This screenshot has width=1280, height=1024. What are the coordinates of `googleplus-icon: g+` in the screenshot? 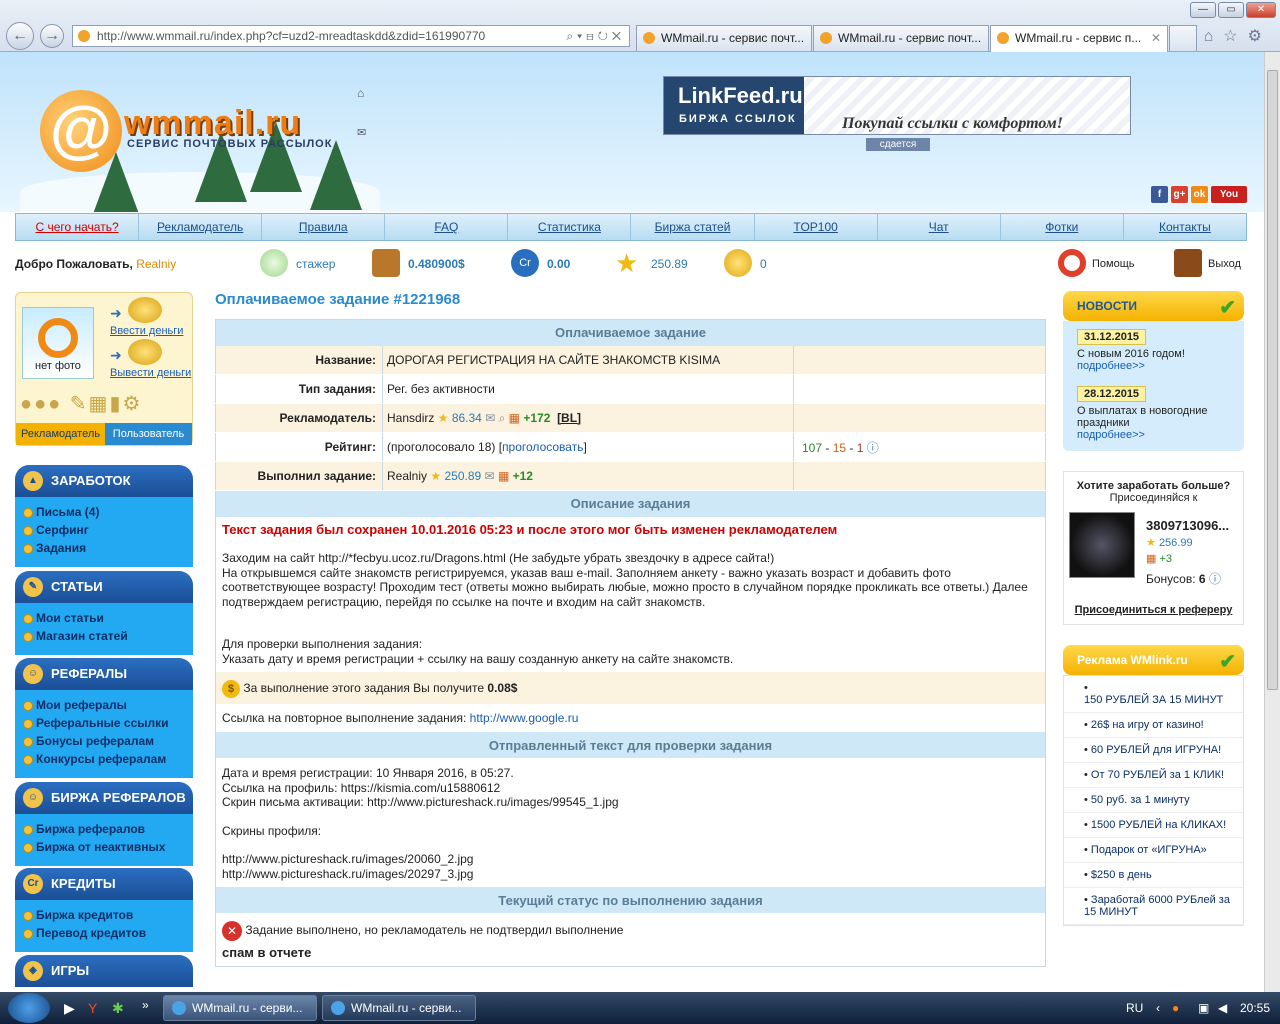 It's located at (1179, 194).